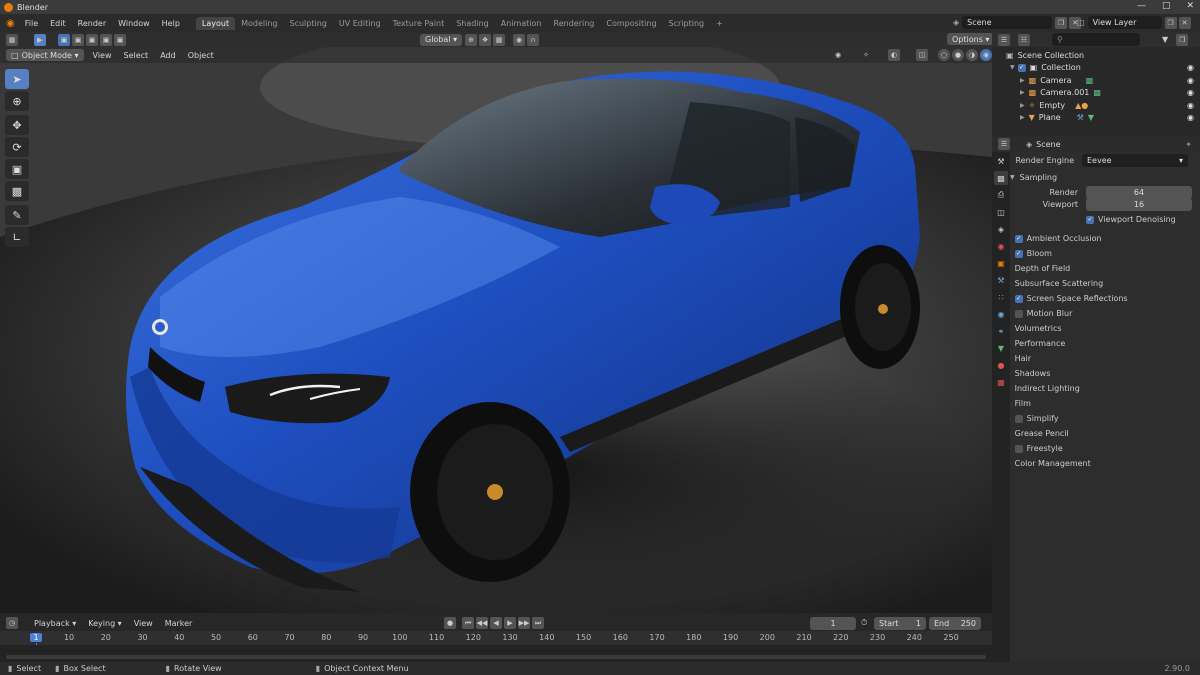 The height and width of the screenshot is (675, 1200). What do you see at coordinates (1061, 22) in the screenshot?
I see `new-scene-icon: ❐` at bounding box center [1061, 22].